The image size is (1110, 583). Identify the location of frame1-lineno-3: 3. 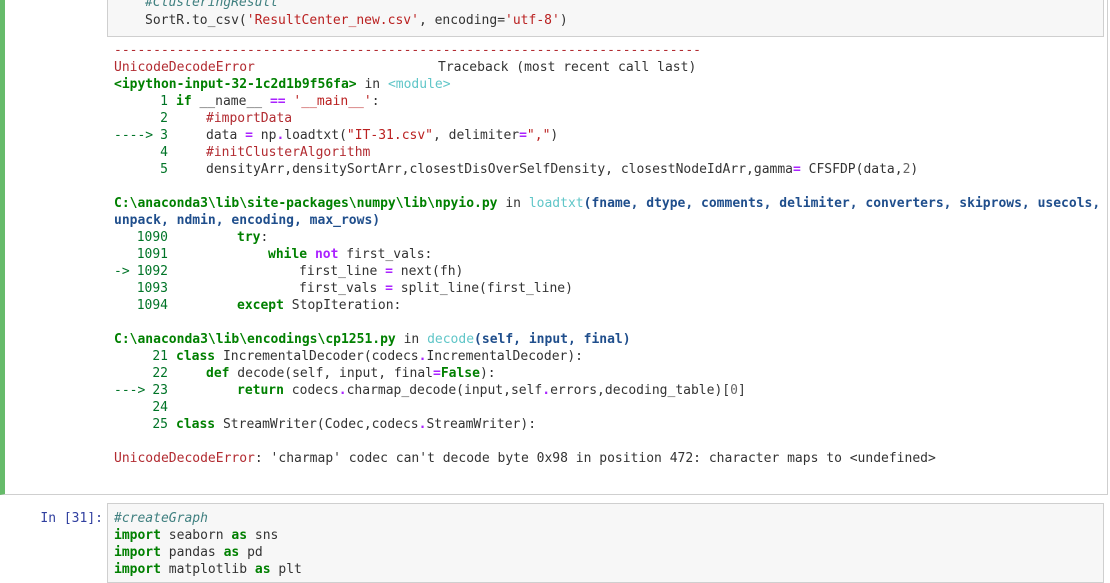
(164, 135).